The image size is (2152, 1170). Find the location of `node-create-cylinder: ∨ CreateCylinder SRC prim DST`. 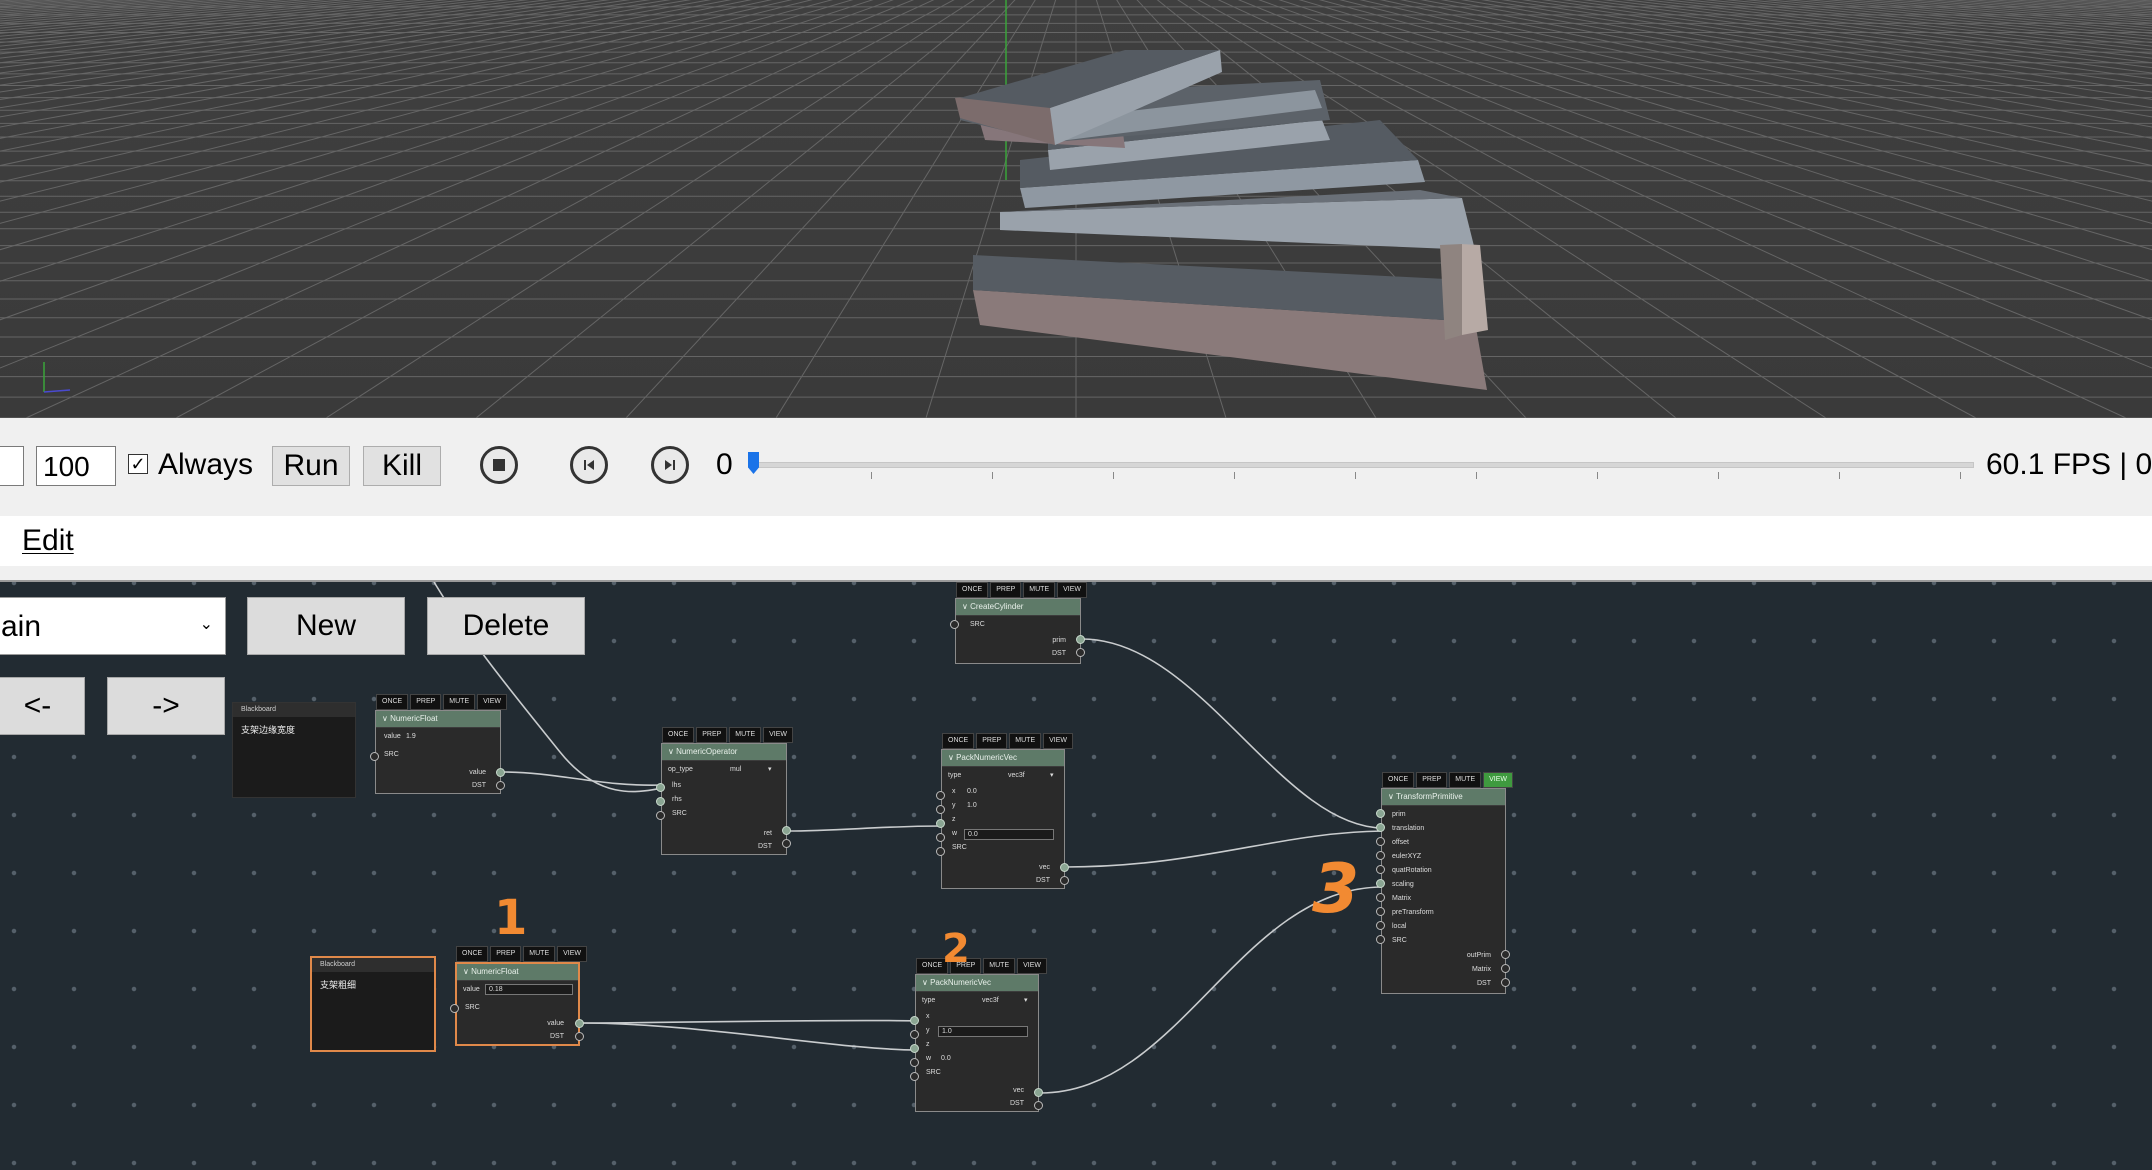

node-create-cylinder: ∨ CreateCylinder SRC prim DST is located at coordinates (1018, 631).